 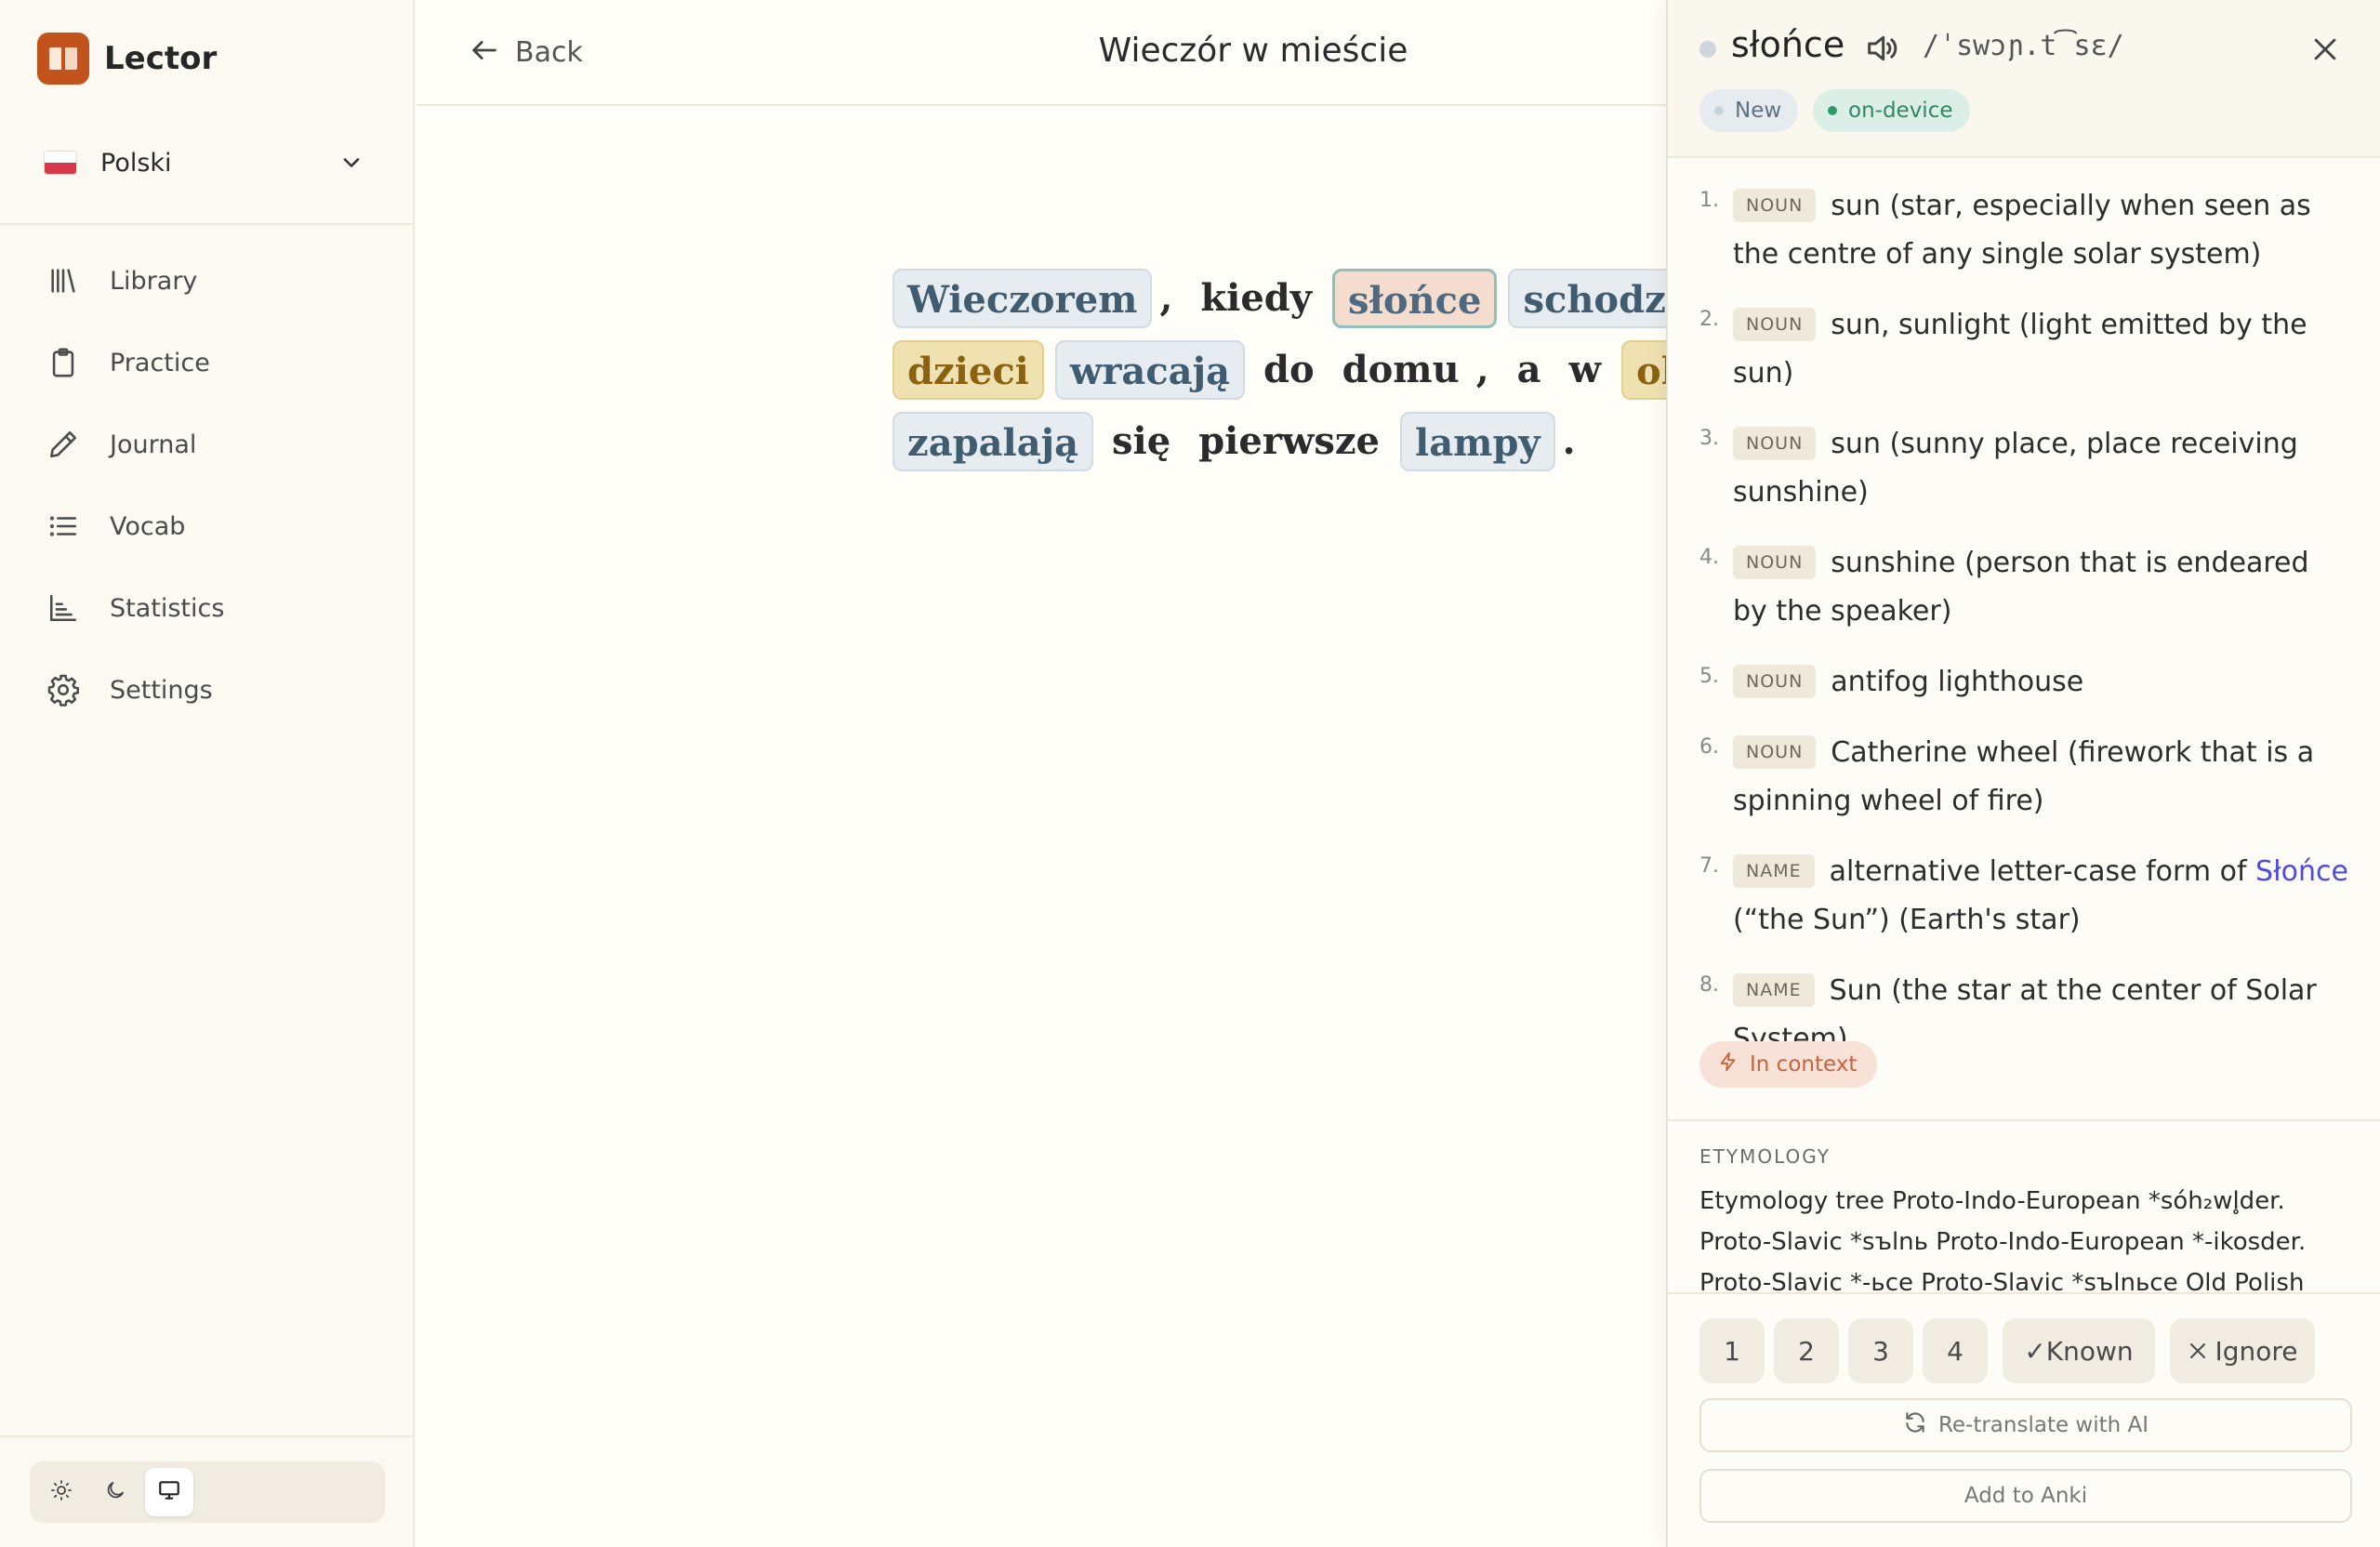 I want to click on definition-number: 4., so click(x=1709, y=557).